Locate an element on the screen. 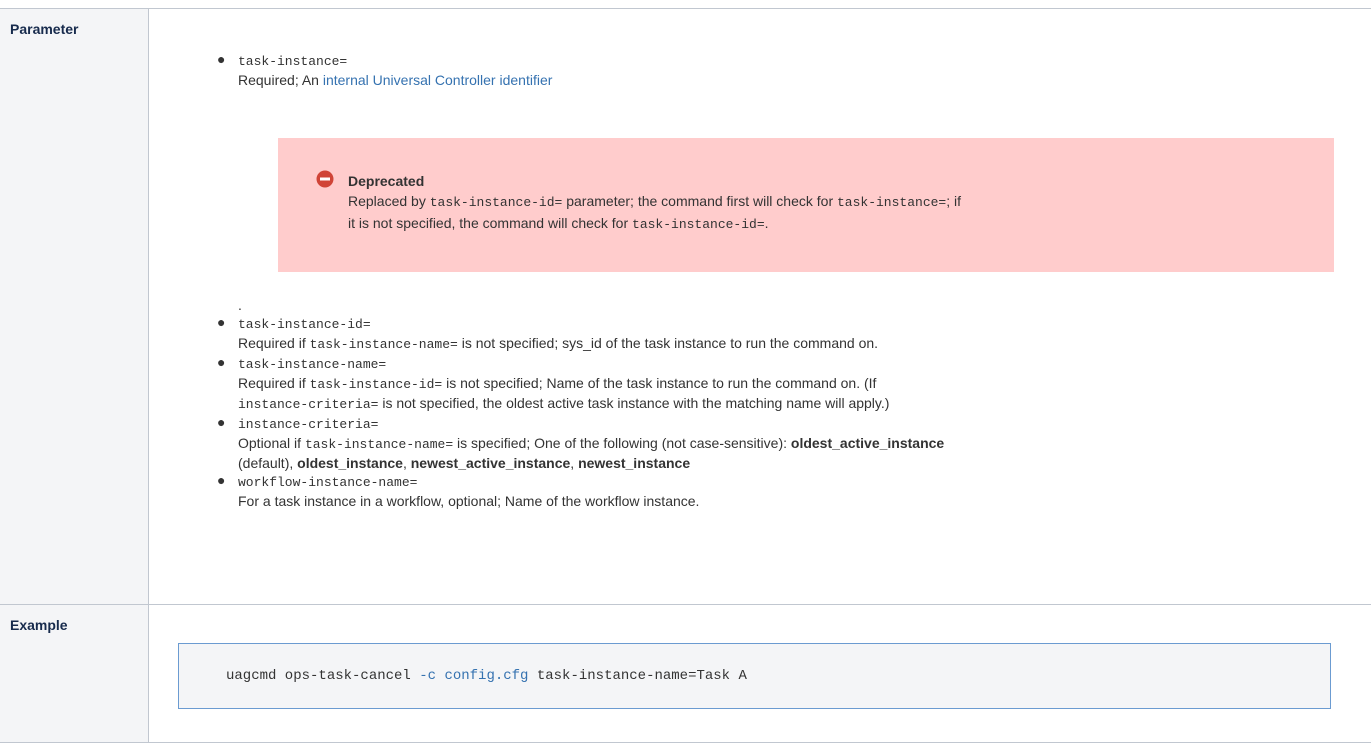 Image resolution: width=1371 pixels, height=743 pixels. param-name: workflow-instance-name= is located at coordinates (327, 482).